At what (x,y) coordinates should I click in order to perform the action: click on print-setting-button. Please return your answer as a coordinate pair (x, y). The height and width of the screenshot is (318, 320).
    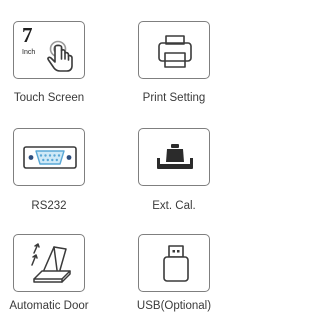
    Looking at the image, I should click on (174, 50).